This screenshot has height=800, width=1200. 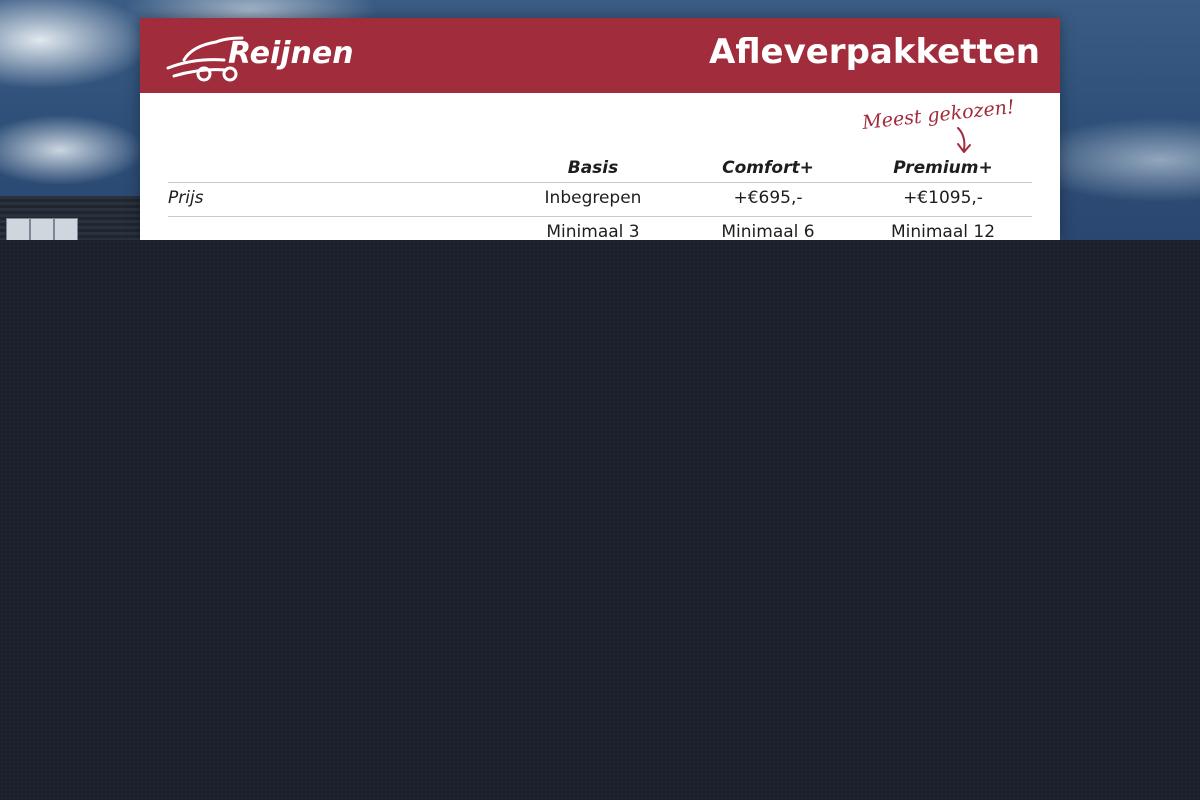 What do you see at coordinates (593, 198) in the screenshot?
I see `table-cell: Inbegrepen` at bounding box center [593, 198].